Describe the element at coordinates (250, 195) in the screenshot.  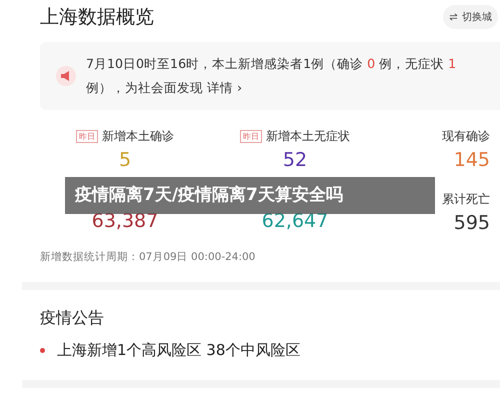
I see `overlay-banner: 疫情隔离7天/疫情隔离7天算安全吗` at that location.